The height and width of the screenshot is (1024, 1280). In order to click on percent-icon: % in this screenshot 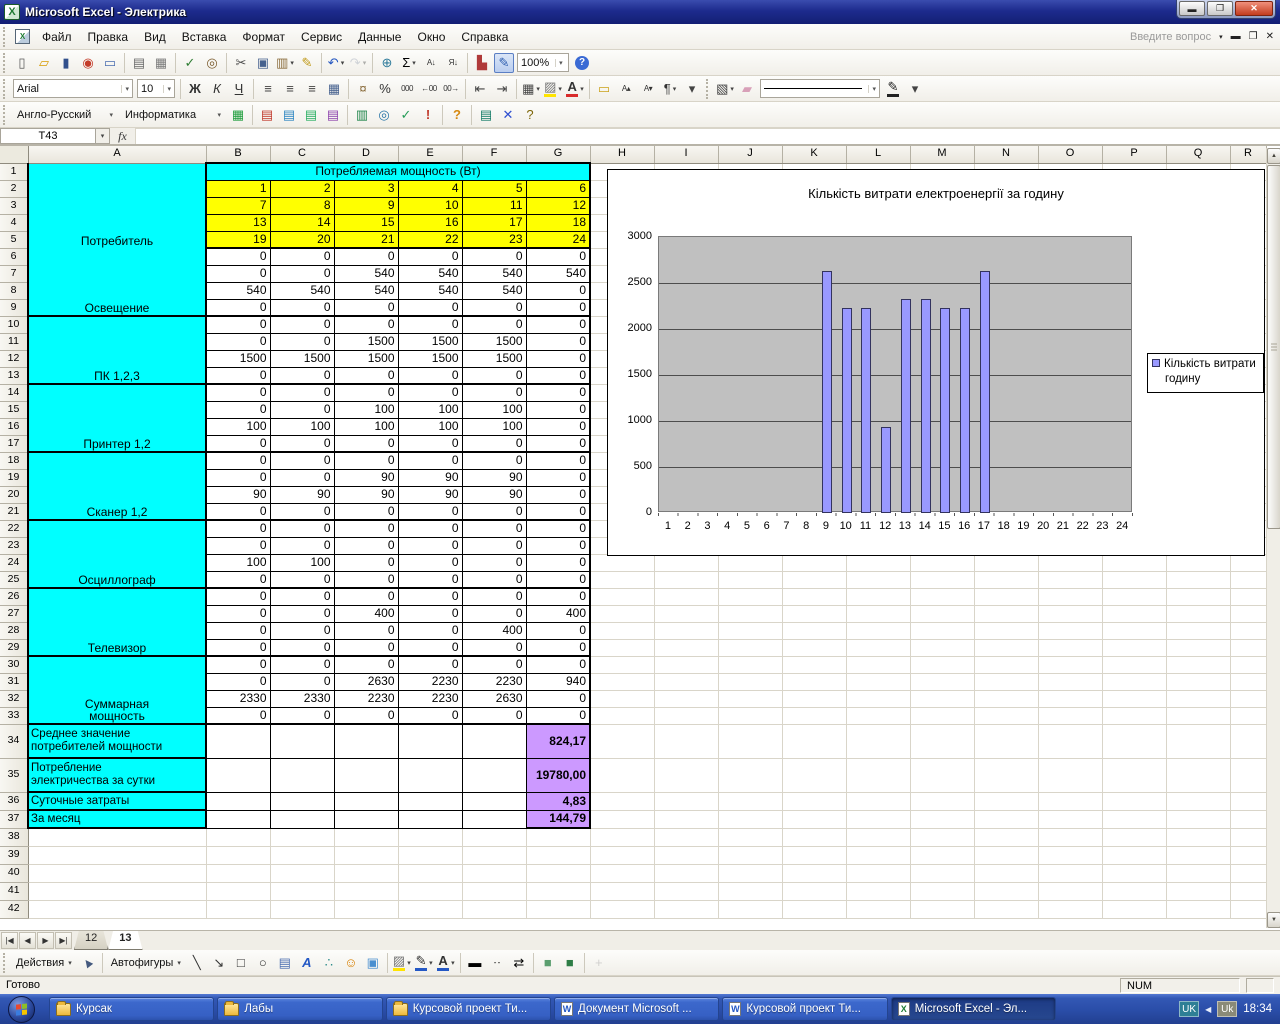, I will do `click(385, 89)`.